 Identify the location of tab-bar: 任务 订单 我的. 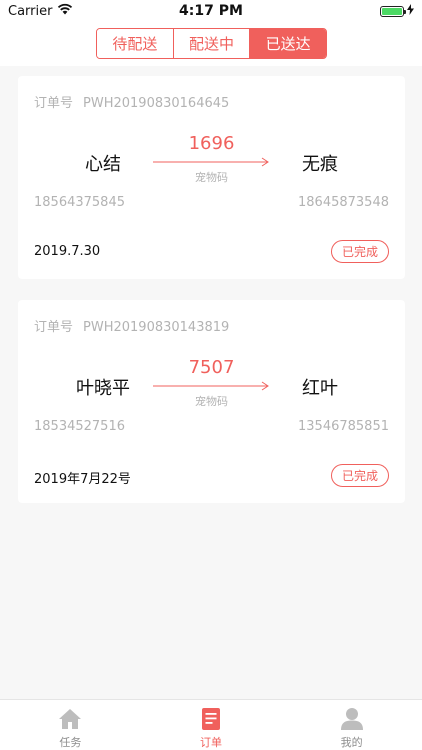
(211, 724).